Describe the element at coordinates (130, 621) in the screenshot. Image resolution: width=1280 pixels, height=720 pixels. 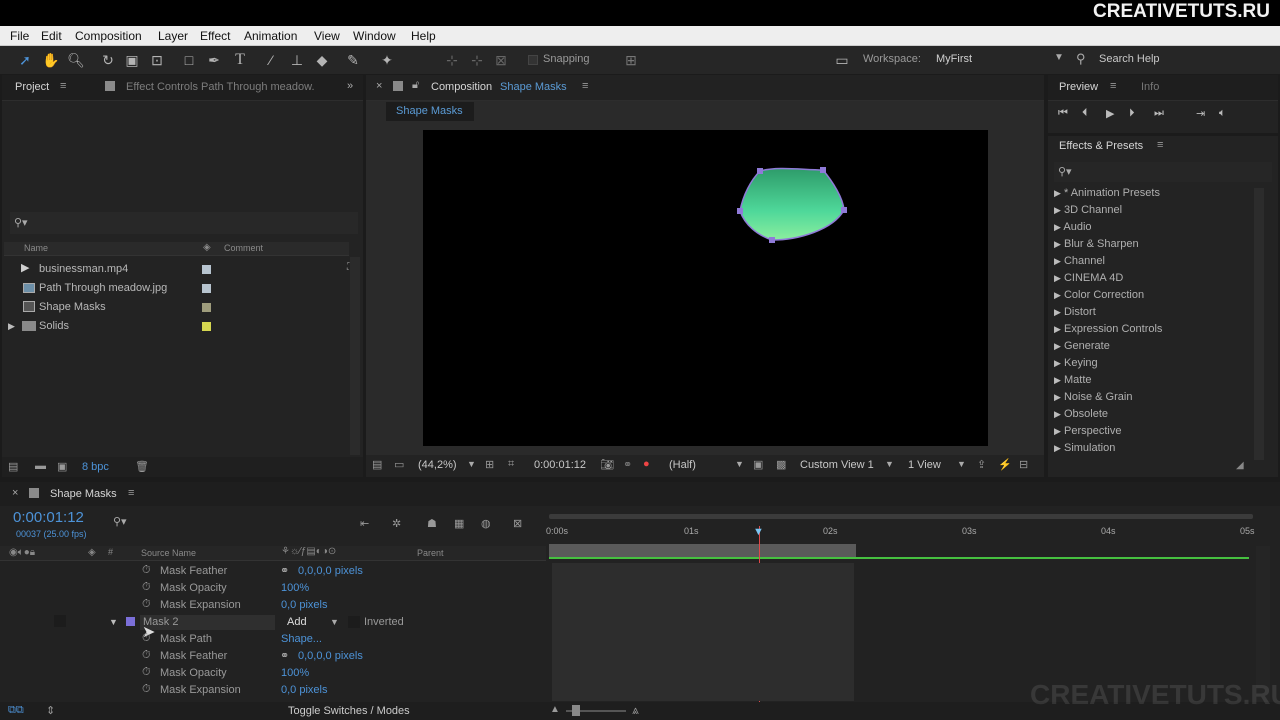
I see `mask-color-swatch` at that location.